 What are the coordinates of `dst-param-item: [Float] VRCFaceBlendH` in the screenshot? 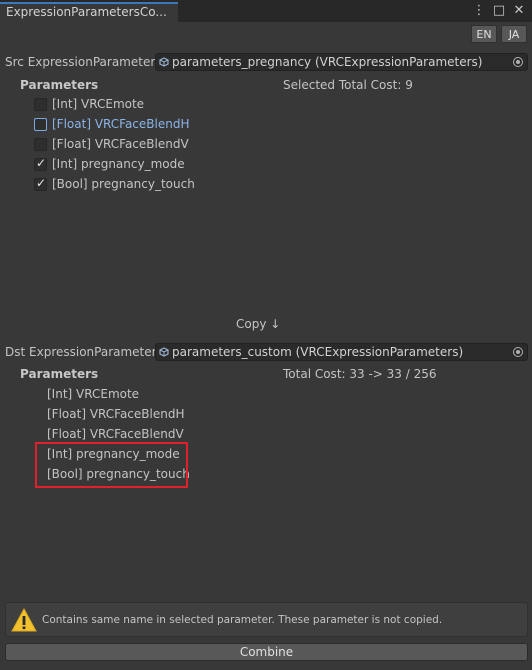 It's located at (116, 414).